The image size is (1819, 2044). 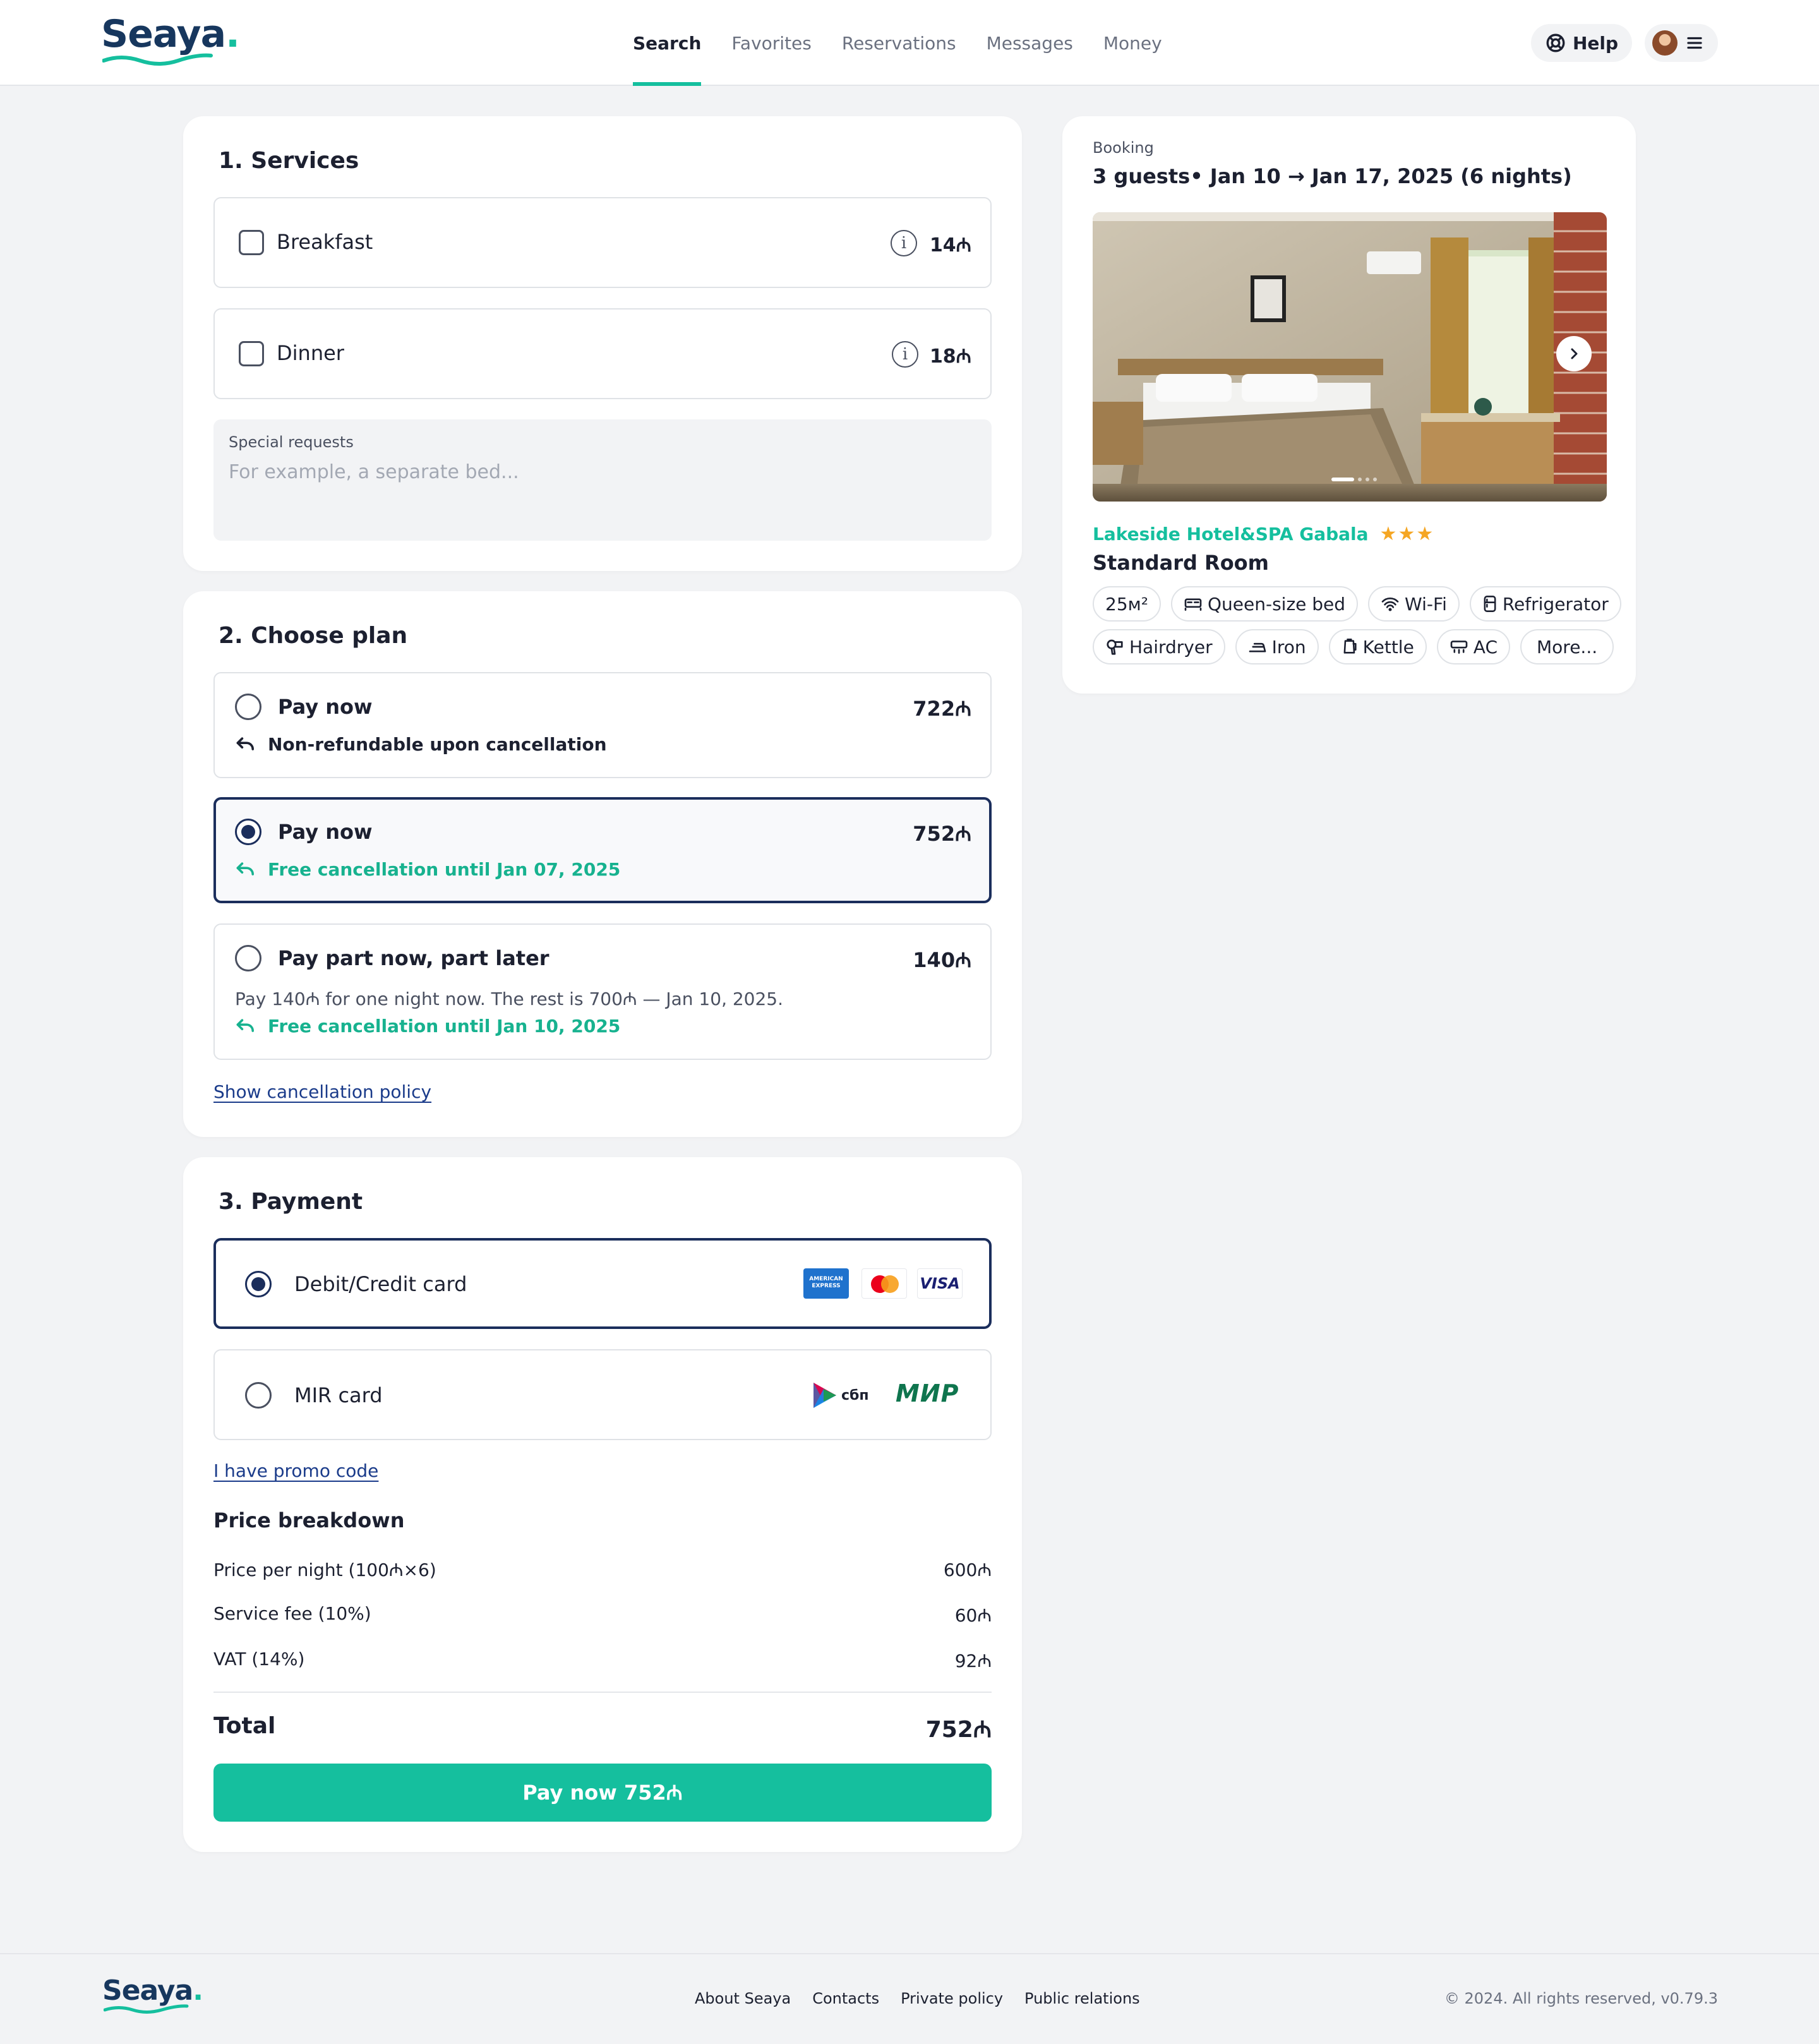 What do you see at coordinates (1407, 534) in the screenshot?
I see `star-rating: ★★★` at bounding box center [1407, 534].